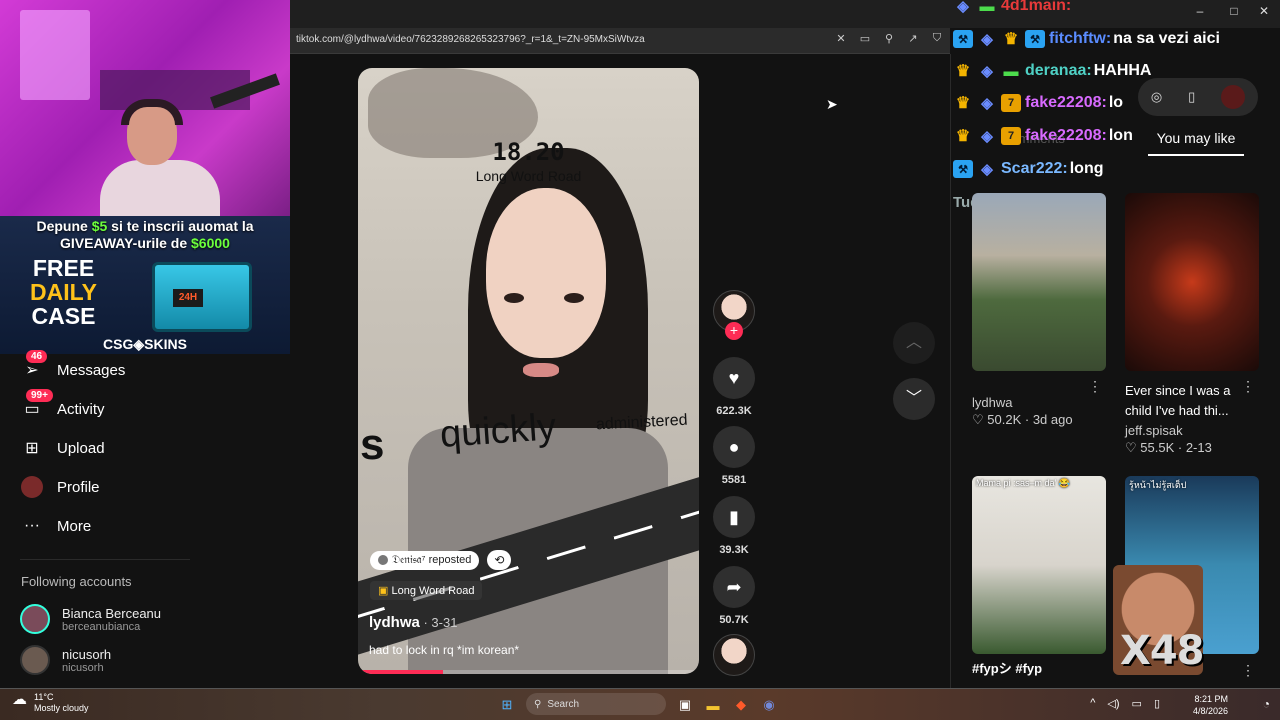  What do you see at coordinates (394, 622) in the screenshot?
I see `author-name: lydhwa` at bounding box center [394, 622].